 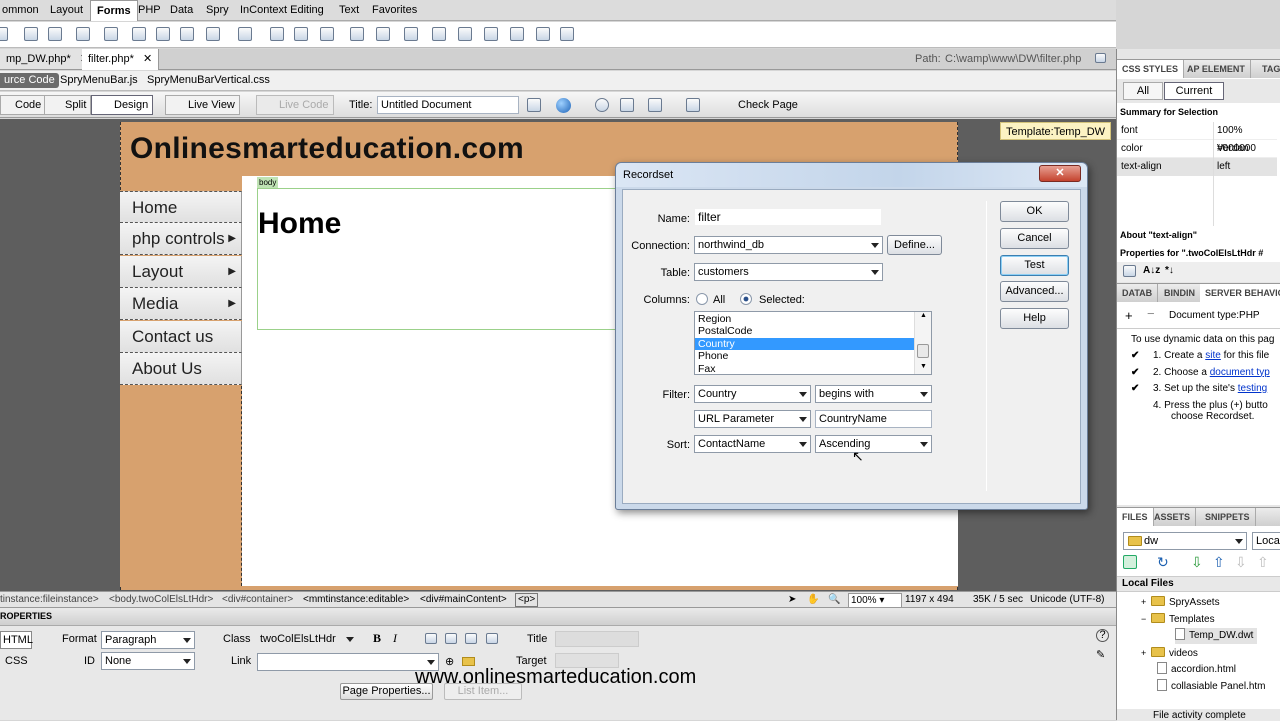 What do you see at coordinates (187, 34) in the screenshot?
I see `radio-group-icon` at bounding box center [187, 34].